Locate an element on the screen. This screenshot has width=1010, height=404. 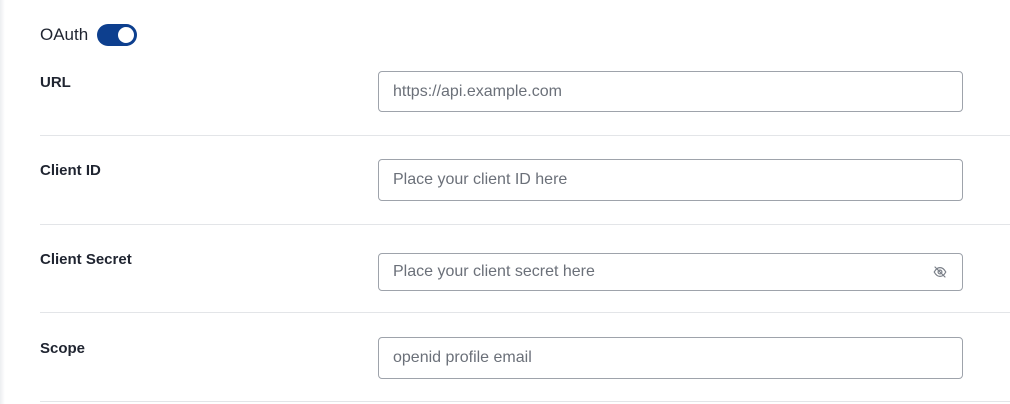
panel-left-edge is located at coordinates (2, 202).